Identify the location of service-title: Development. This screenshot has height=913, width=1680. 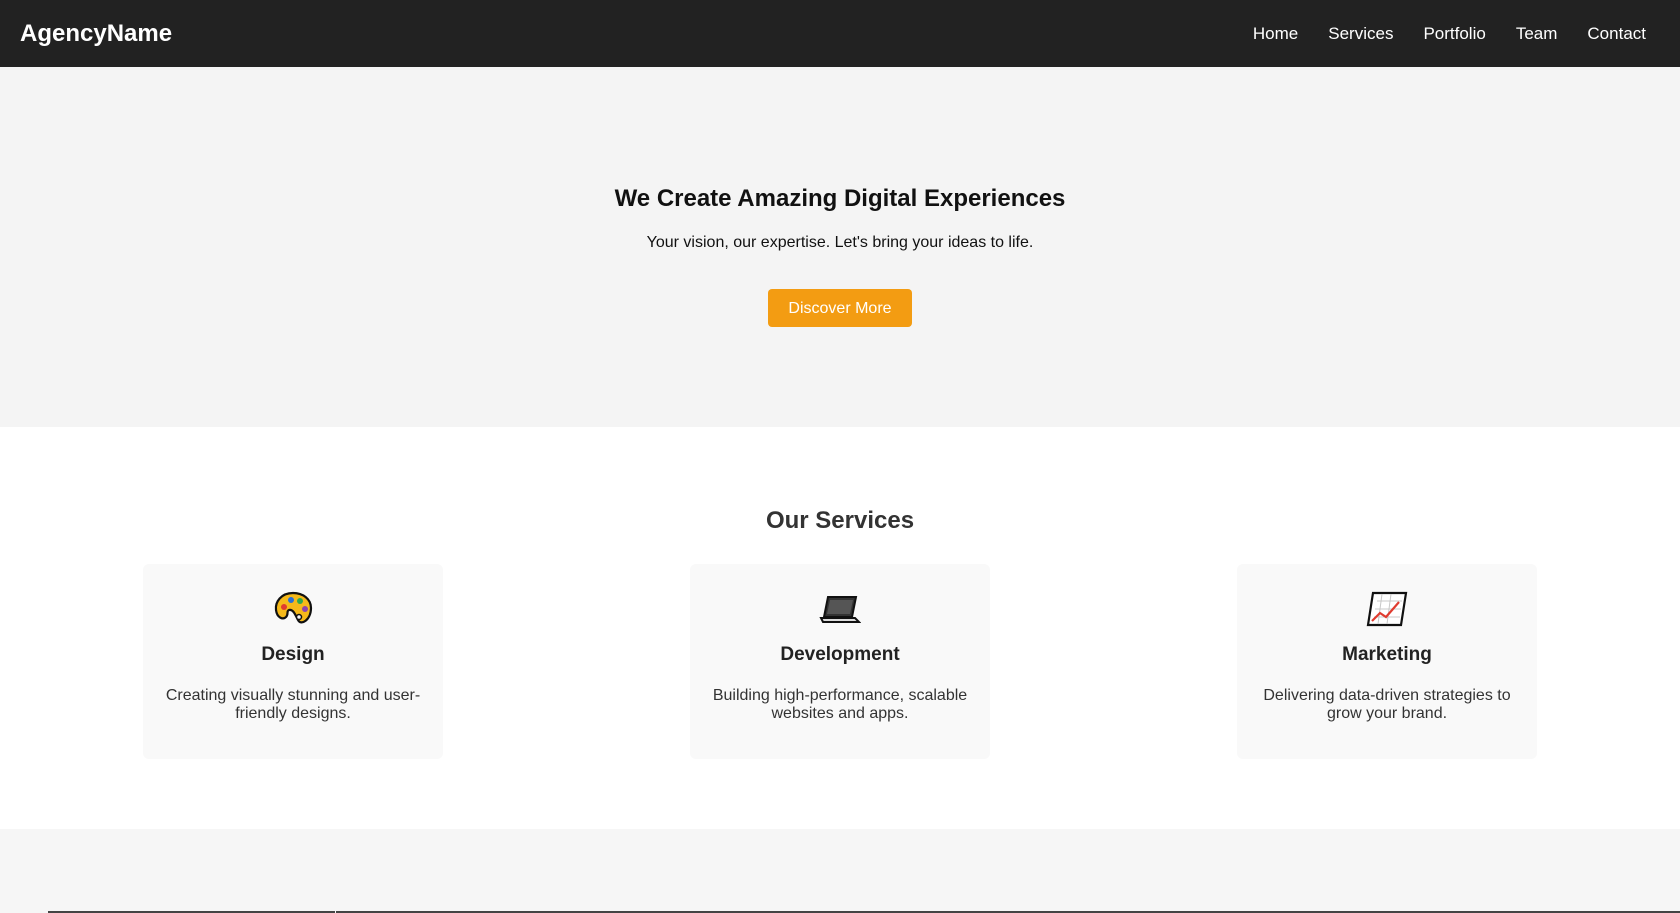
(840, 654).